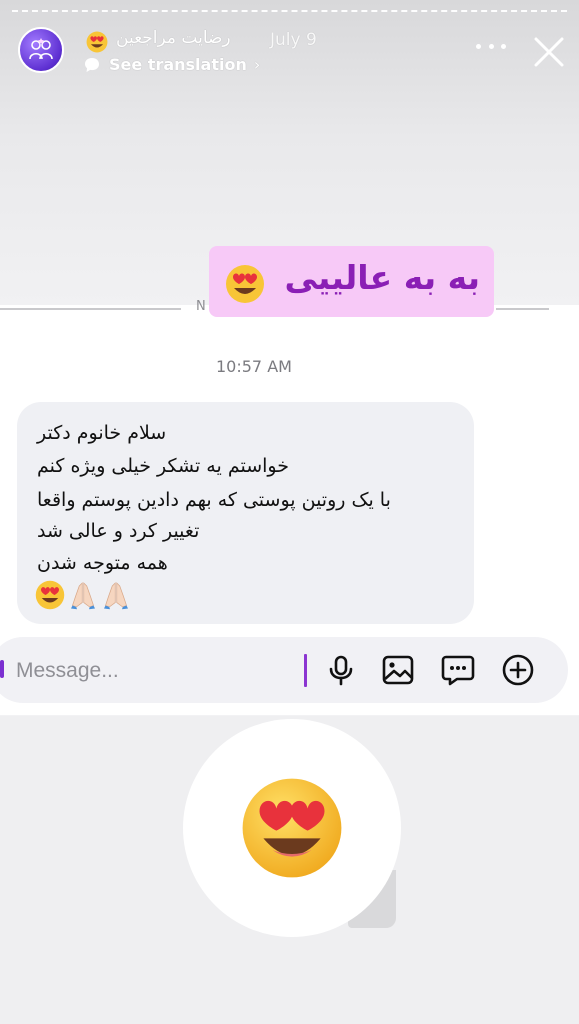  What do you see at coordinates (146, 671) in the screenshot?
I see `message-input` at bounding box center [146, 671].